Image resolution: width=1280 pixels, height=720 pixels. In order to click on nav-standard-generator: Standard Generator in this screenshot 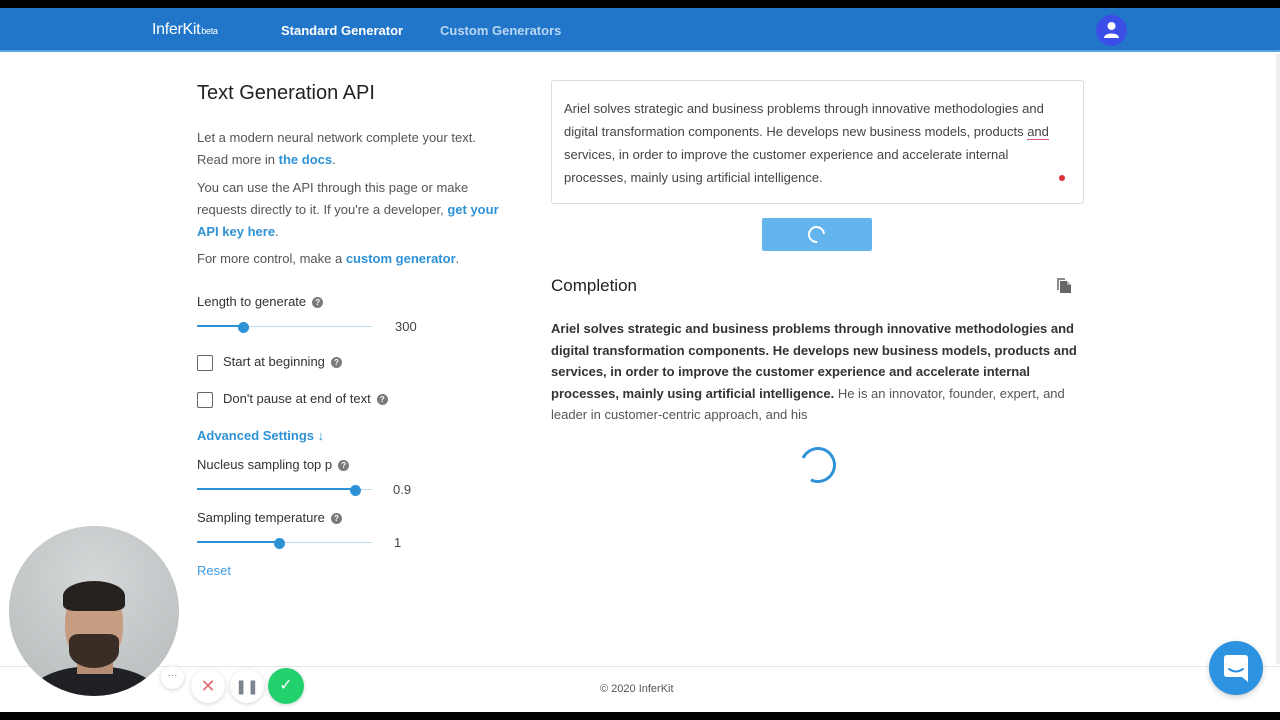, I will do `click(342, 30)`.